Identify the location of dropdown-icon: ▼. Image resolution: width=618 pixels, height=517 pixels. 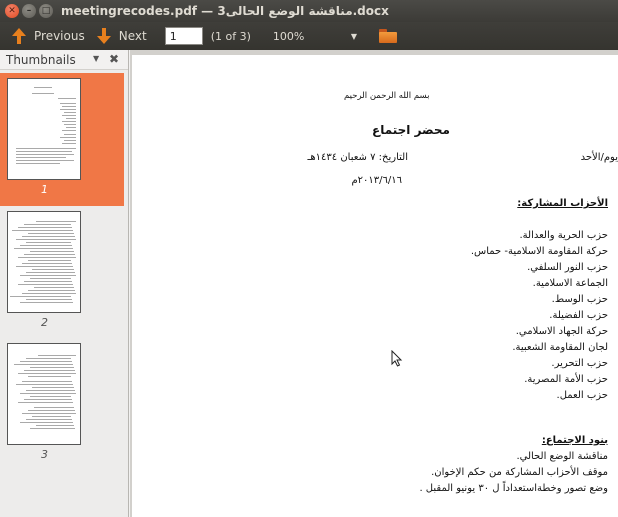
(96, 58).